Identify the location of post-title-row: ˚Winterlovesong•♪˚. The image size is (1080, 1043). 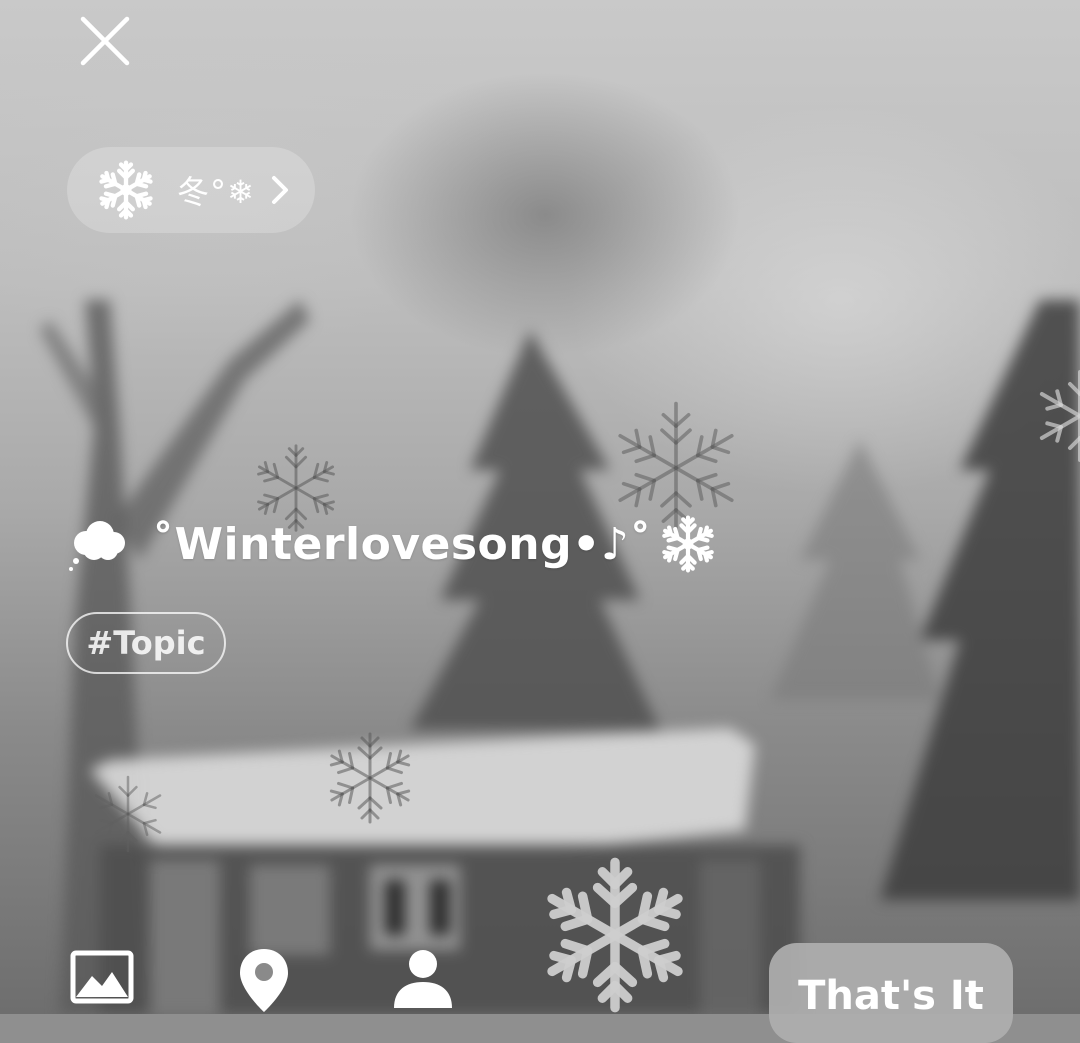
(392, 544).